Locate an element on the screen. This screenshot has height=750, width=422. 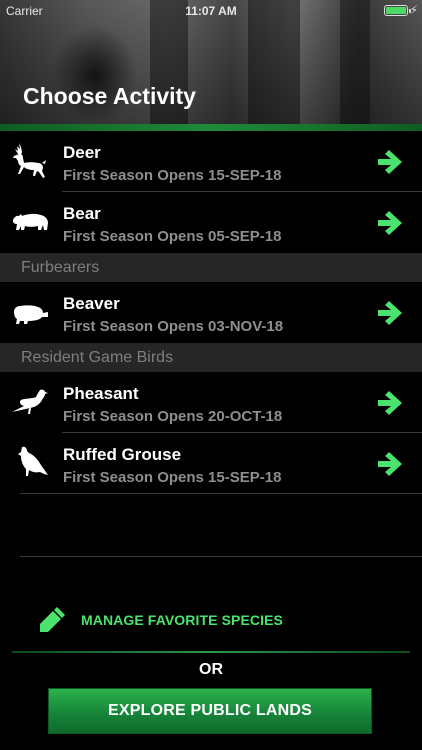
section-header-resident-game-birds: Resident Game Birds is located at coordinates (211, 357).